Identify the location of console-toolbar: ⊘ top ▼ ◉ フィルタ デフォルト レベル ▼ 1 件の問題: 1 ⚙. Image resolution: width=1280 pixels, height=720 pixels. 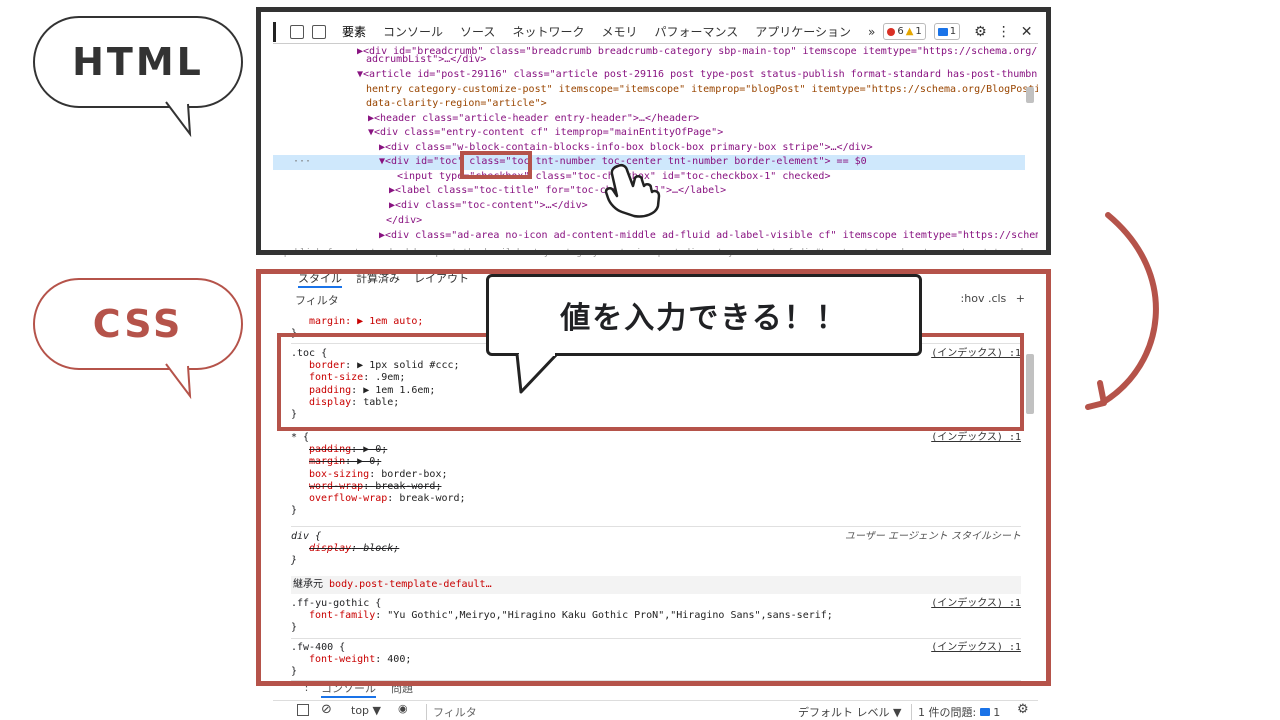
(655, 710).